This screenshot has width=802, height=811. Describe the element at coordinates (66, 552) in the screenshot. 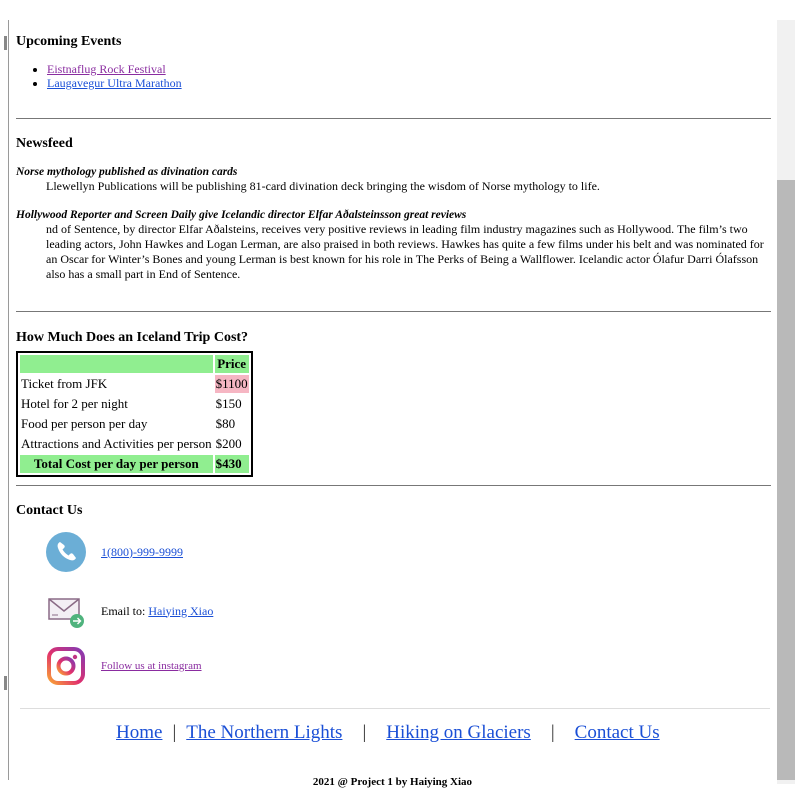

I see `phone-icon` at that location.